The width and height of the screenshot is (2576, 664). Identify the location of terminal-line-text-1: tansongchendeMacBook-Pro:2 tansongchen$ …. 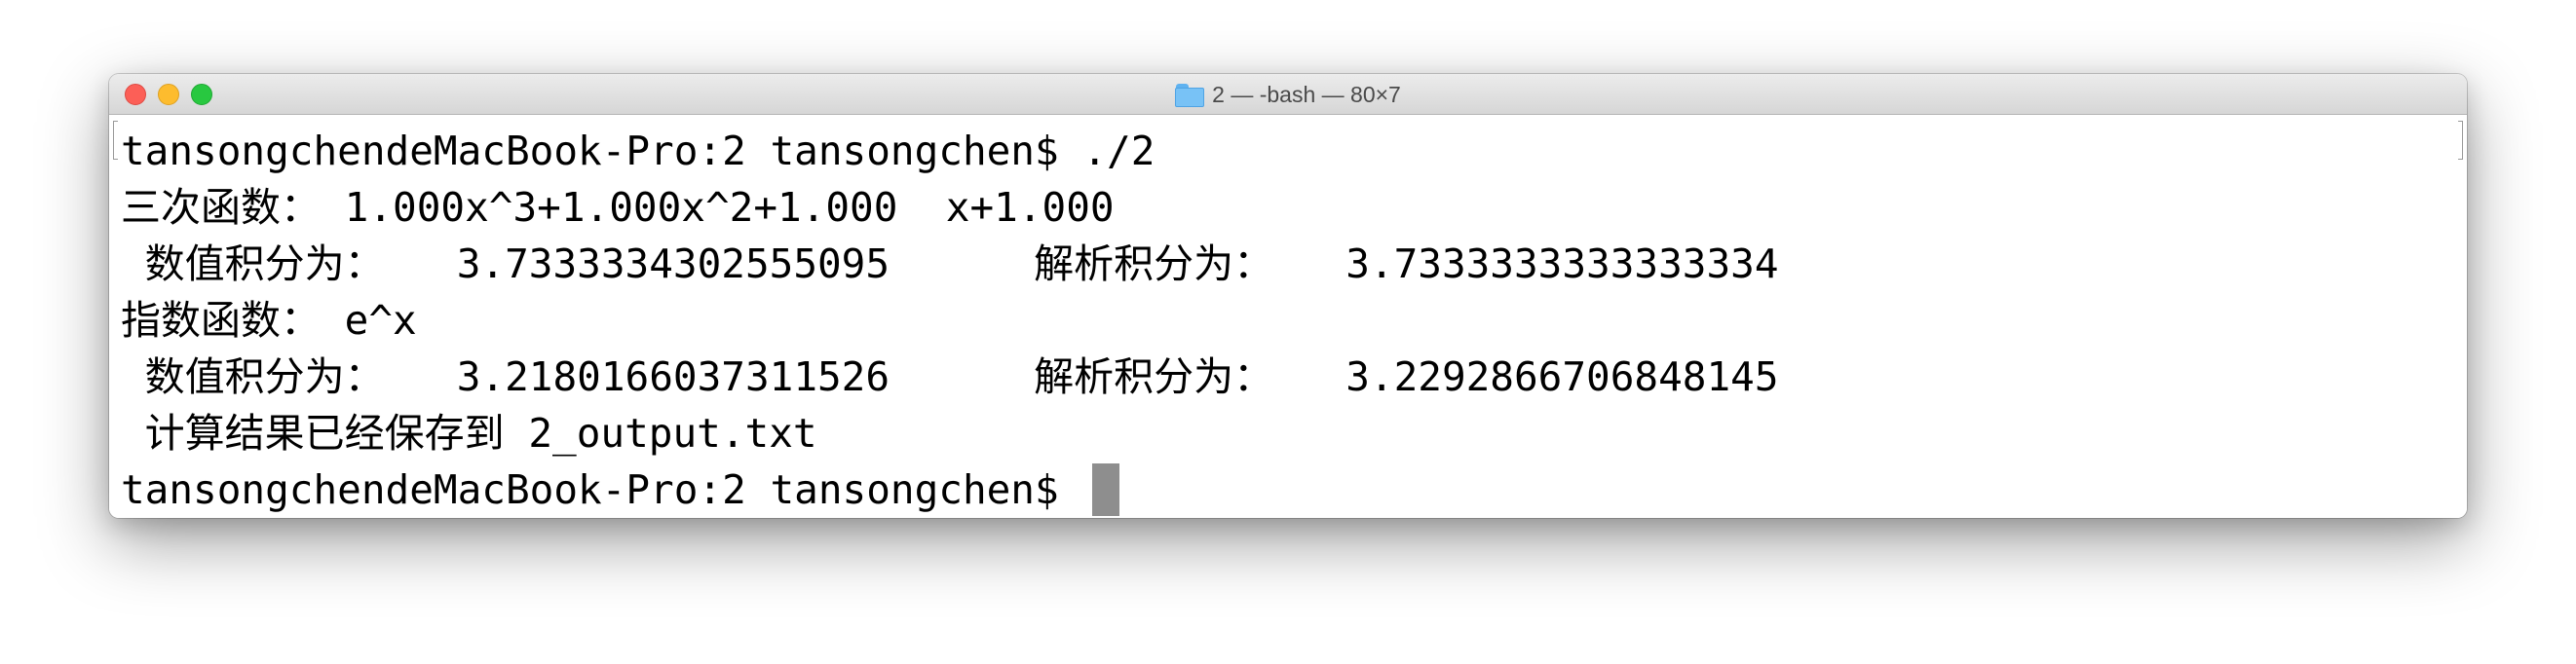
(638, 151).